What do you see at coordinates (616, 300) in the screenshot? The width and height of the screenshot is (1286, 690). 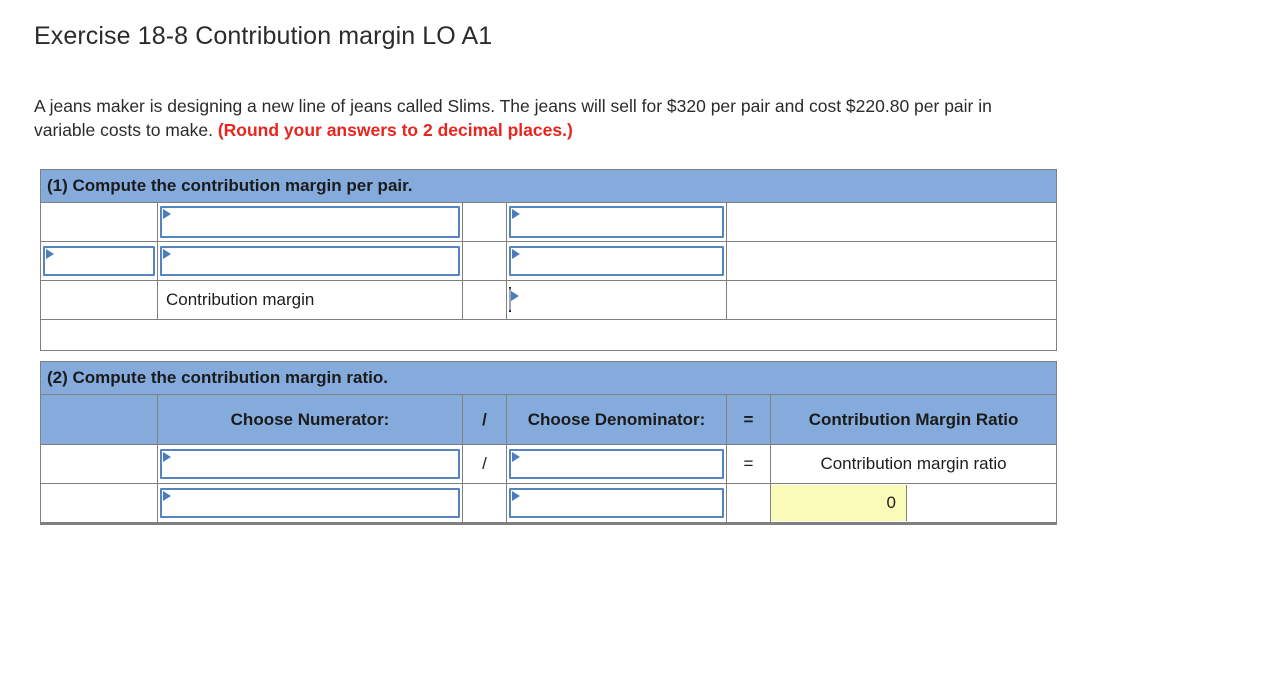 I see `contribution-margin-answer-cell` at bounding box center [616, 300].